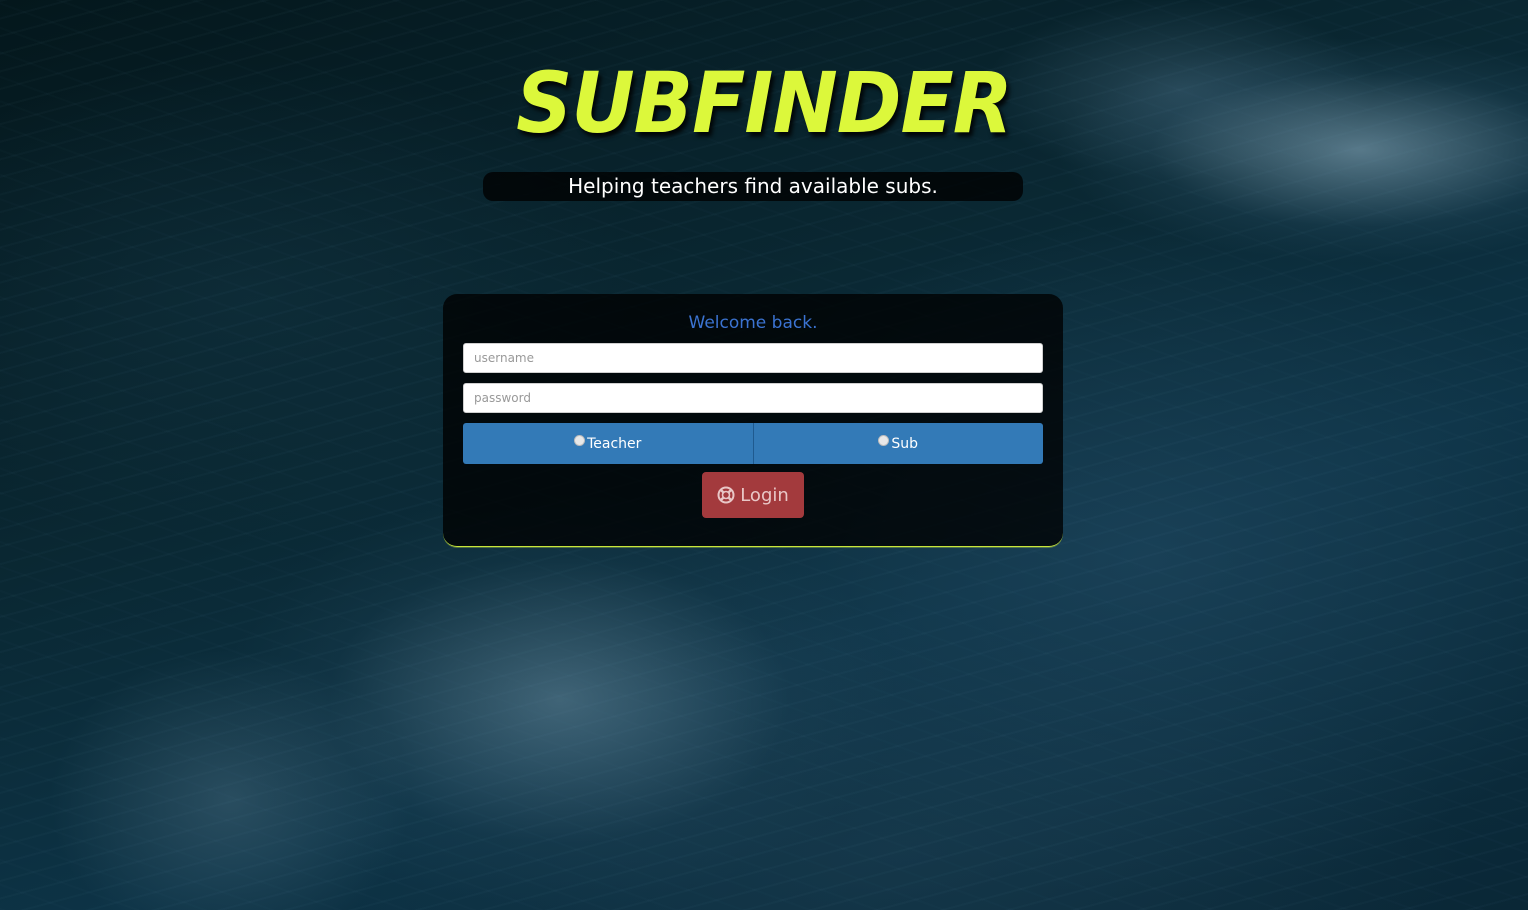 This screenshot has height=910, width=1528. Describe the element at coordinates (764, 104) in the screenshot. I see `app-logo: SUBFINDER` at that location.